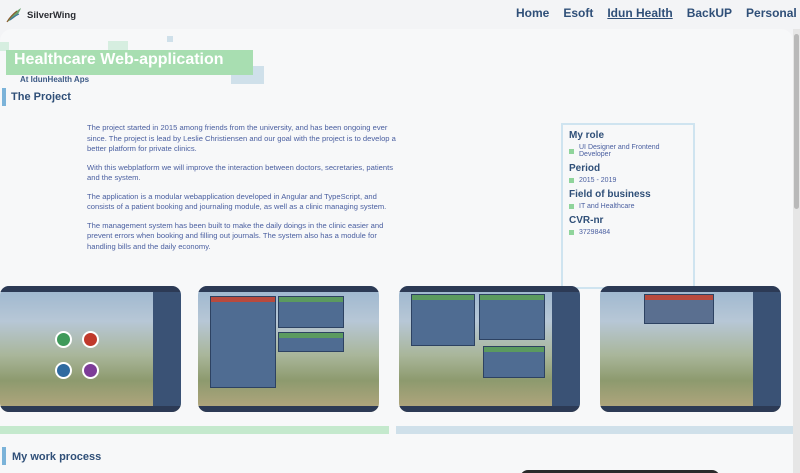 This screenshot has height=473, width=800. I want to click on journal-list-panel, so click(443, 320).